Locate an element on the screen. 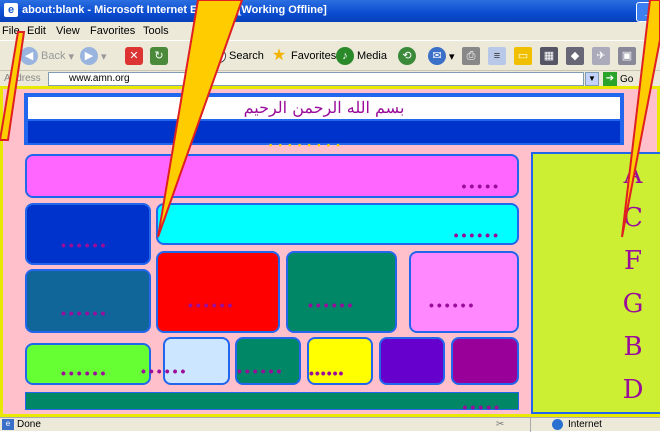  letter-g: G is located at coordinates (633, 304).